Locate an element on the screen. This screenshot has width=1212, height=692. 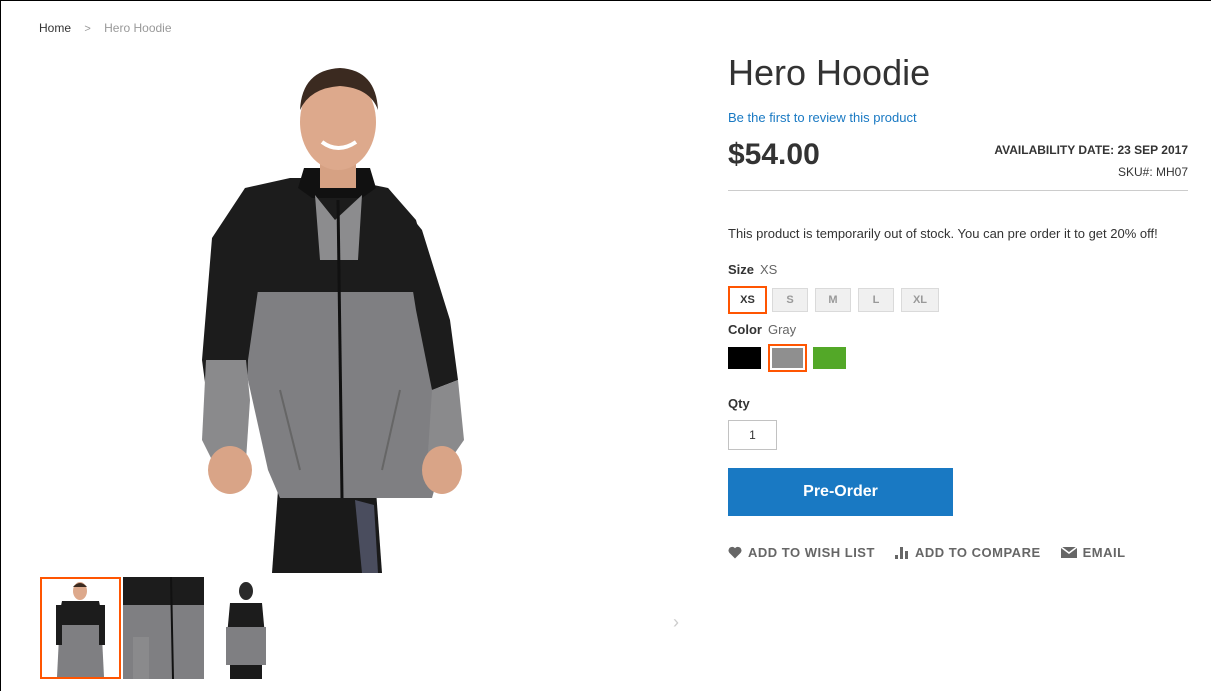
color-swatch-black is located at coordinates (744, 358).